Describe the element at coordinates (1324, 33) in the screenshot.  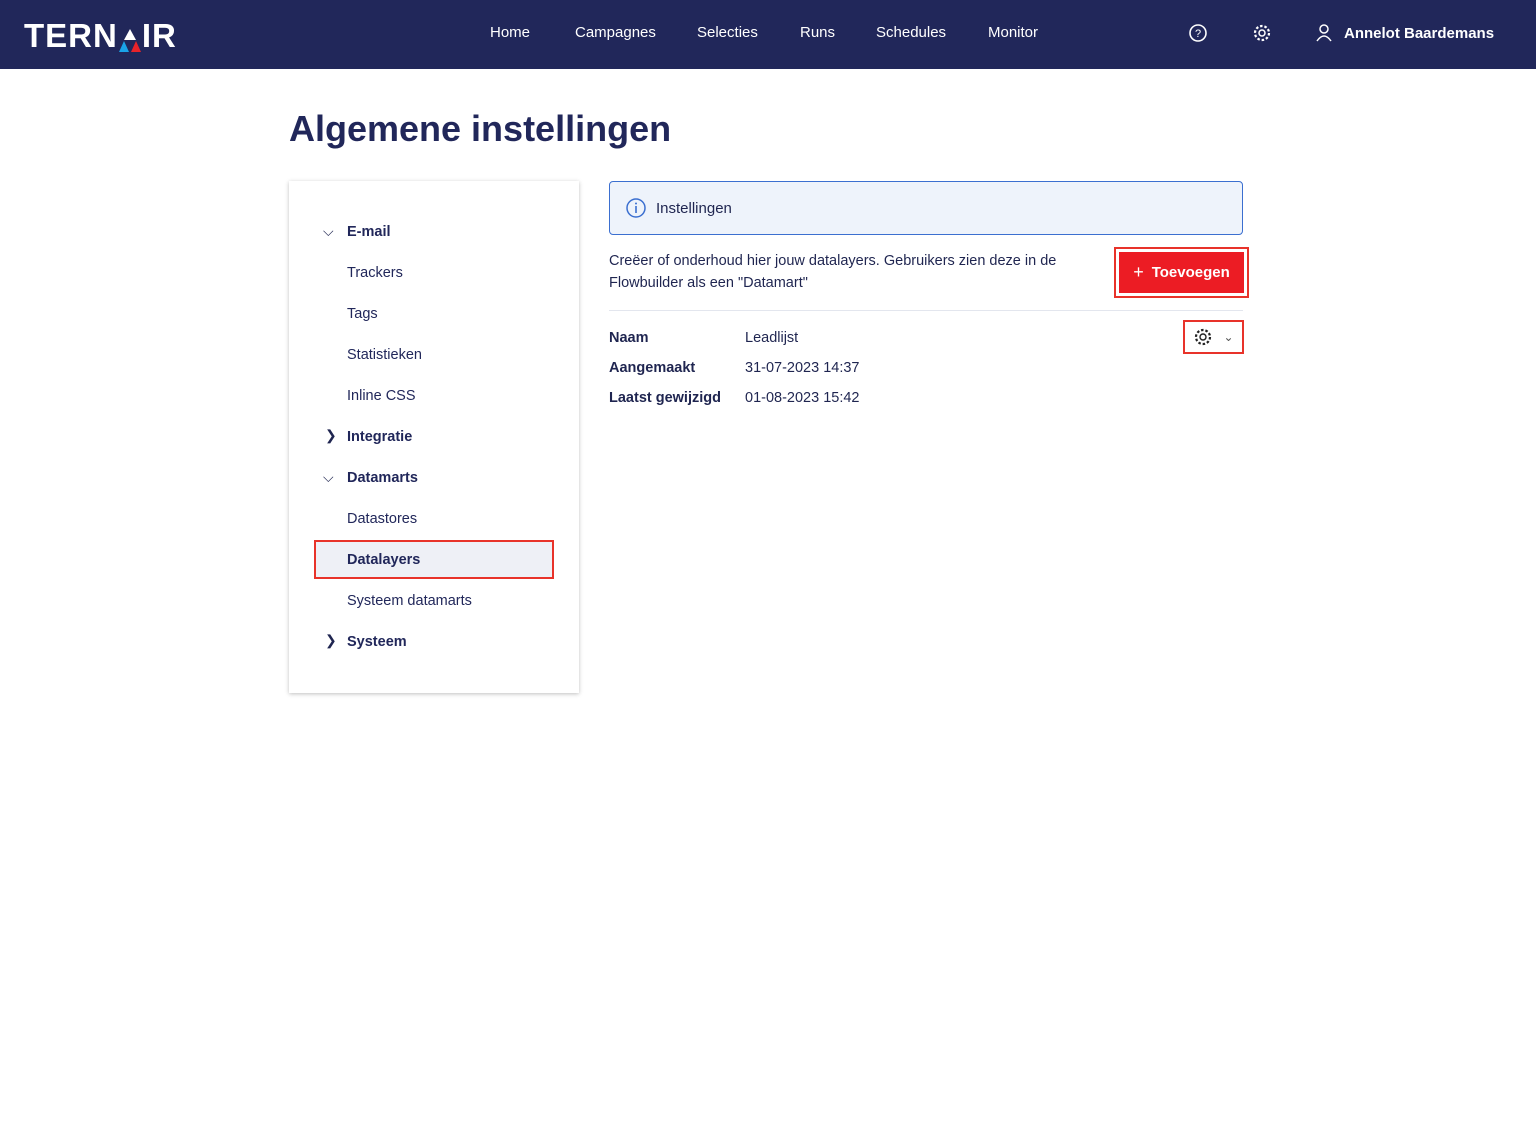
I see `user-icon` at that location.